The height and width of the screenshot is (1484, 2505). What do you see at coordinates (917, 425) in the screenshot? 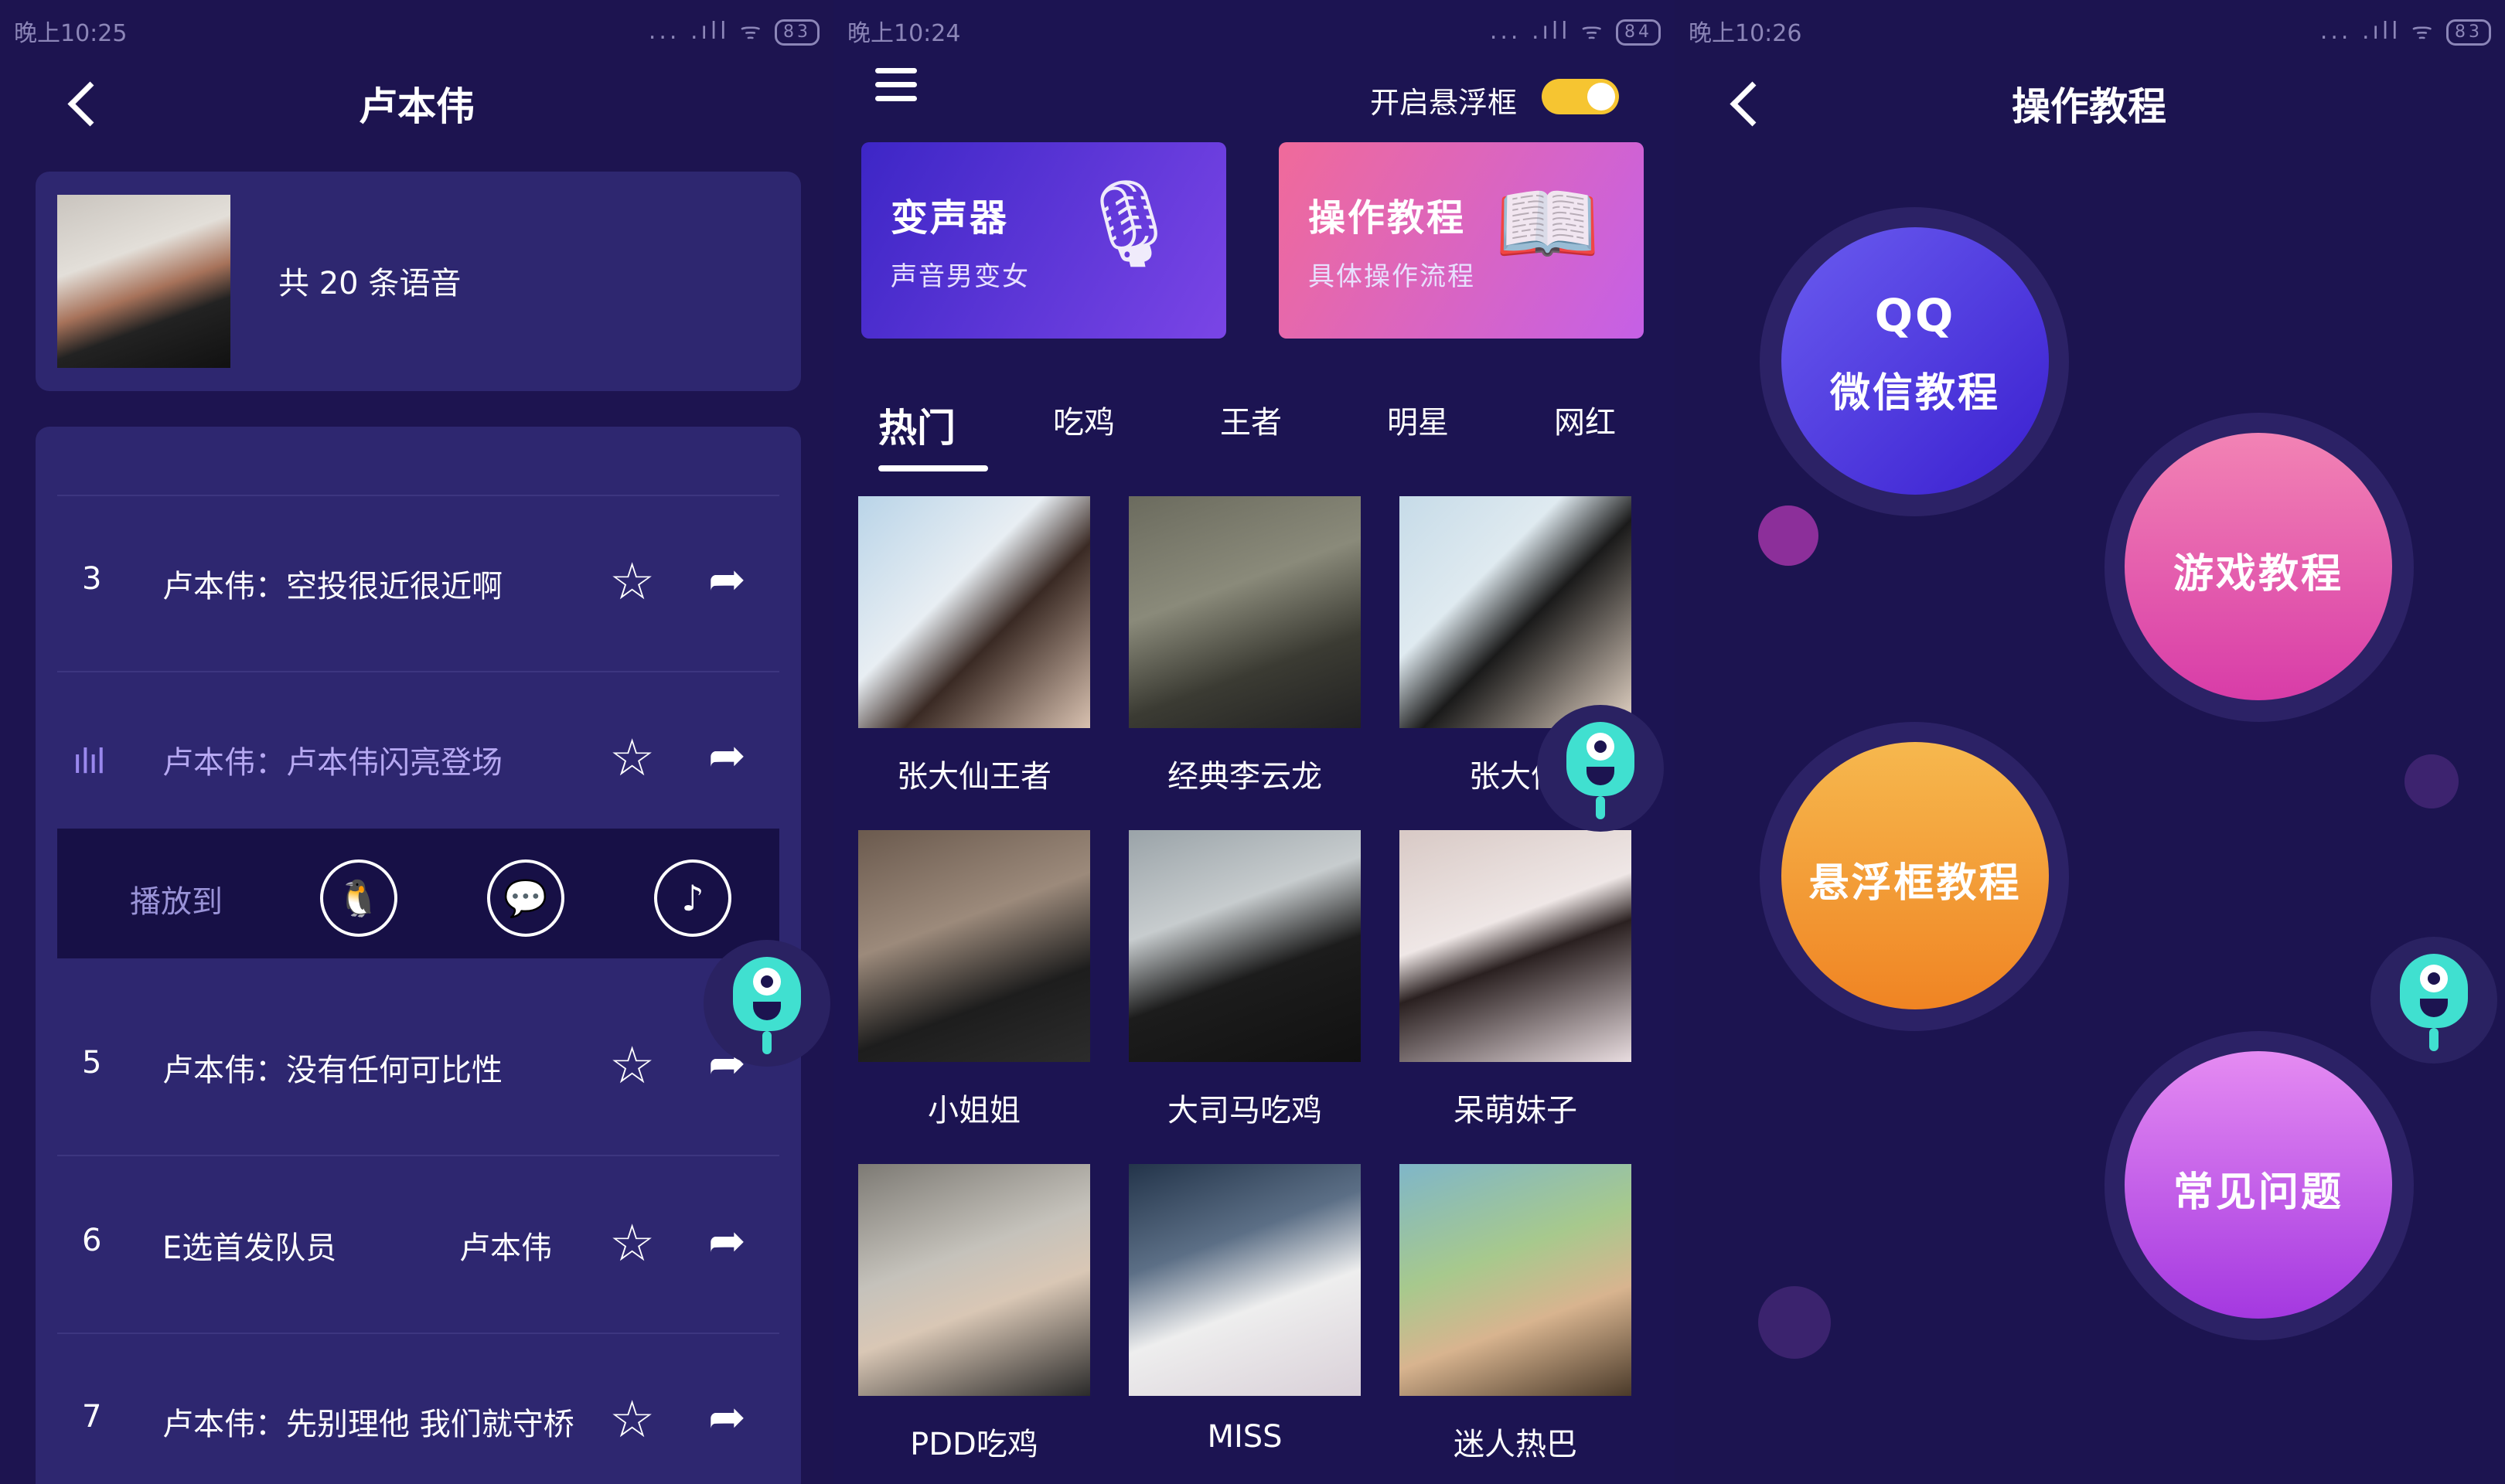
I see `tab-hot: 热门` at bounding box center [917, 425].